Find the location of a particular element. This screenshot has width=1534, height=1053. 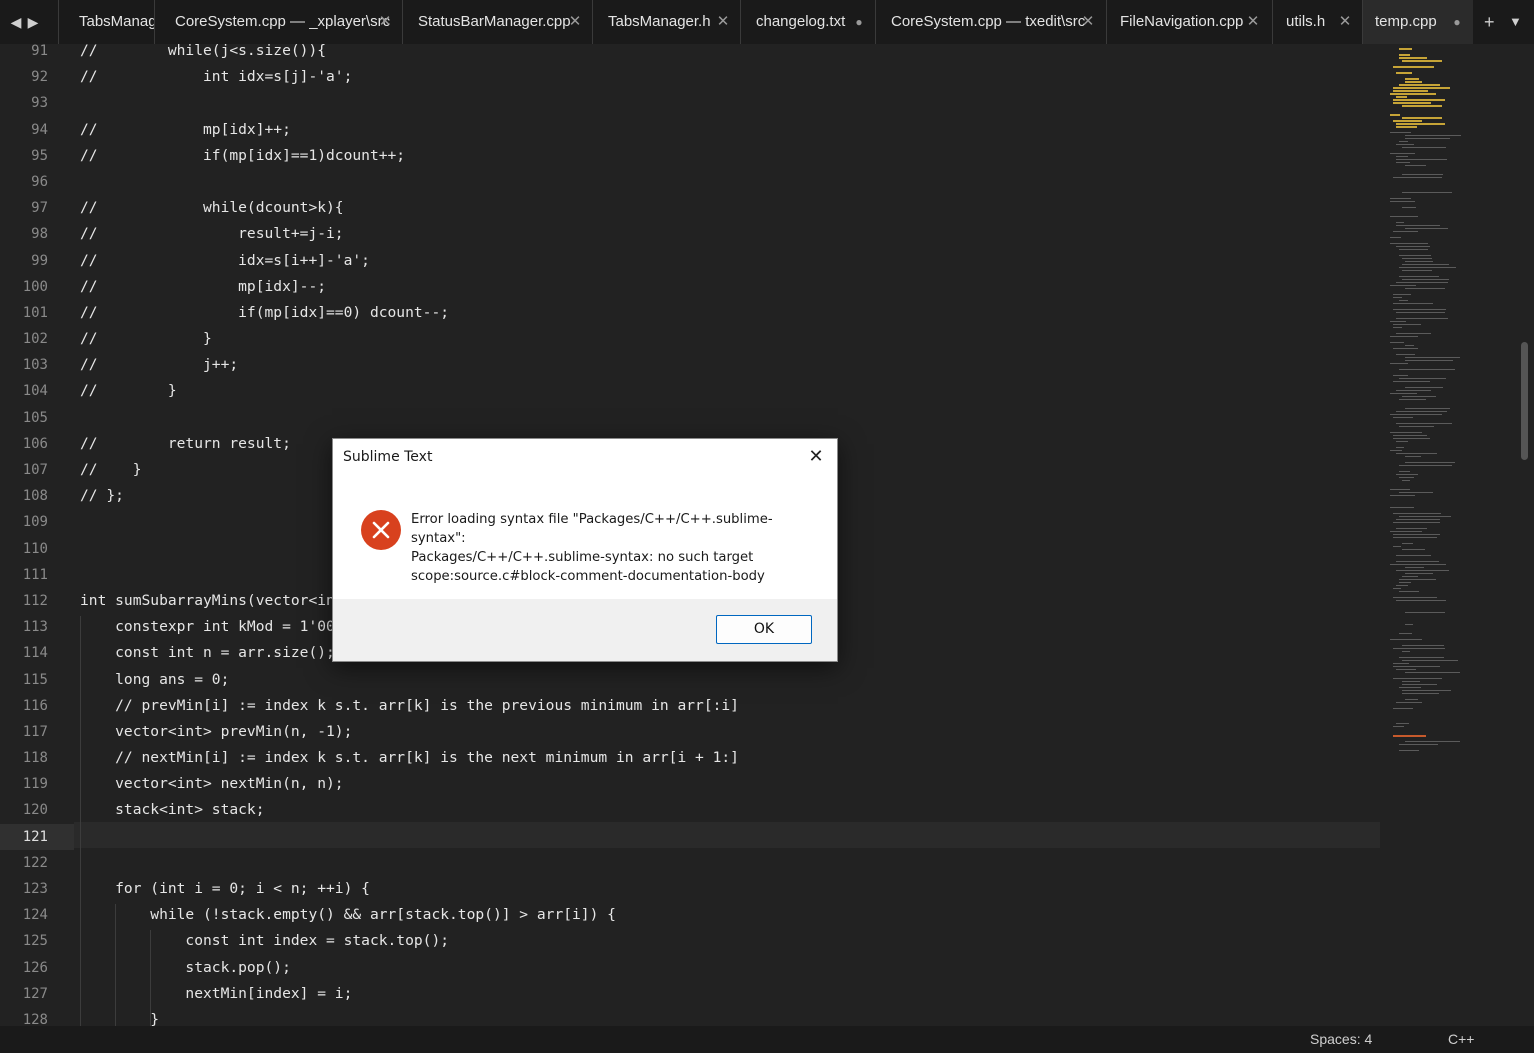

tab-label: CoreSystem.cpp — _xplayer\src is located at coordinates (283, 21).